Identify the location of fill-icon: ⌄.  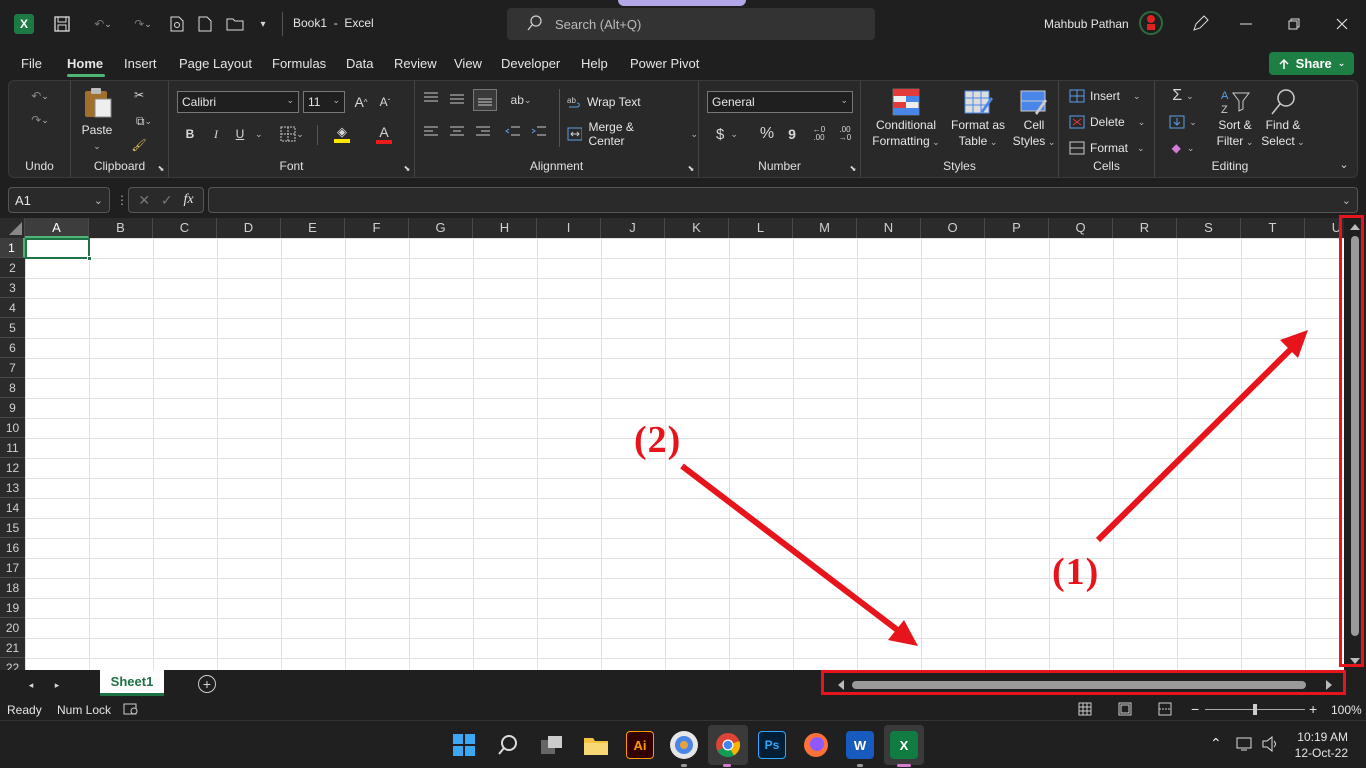
(1183, 122).